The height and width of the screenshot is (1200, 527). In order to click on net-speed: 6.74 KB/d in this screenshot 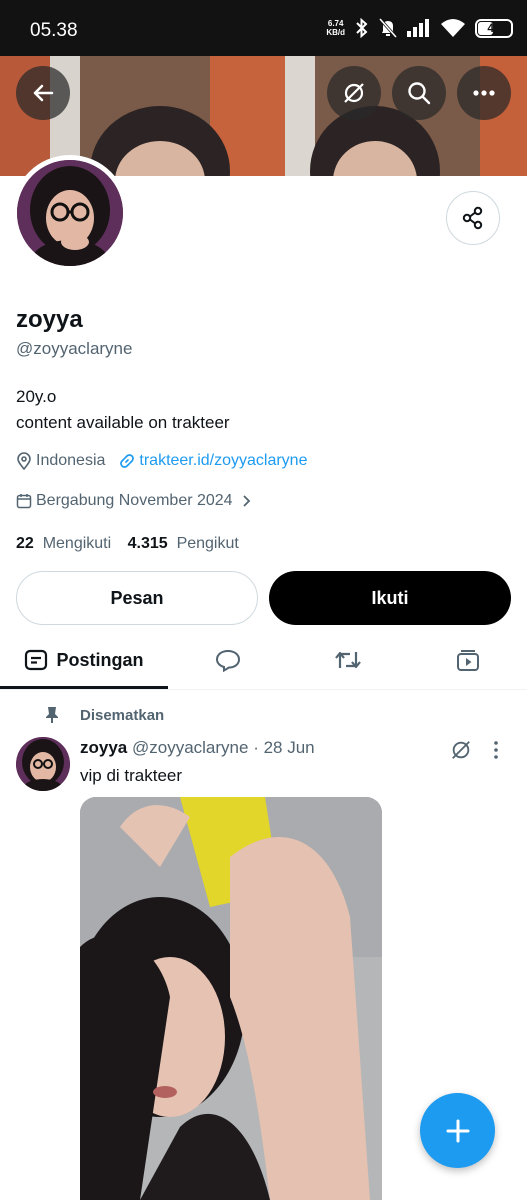, I will do `click(335, 28)`.